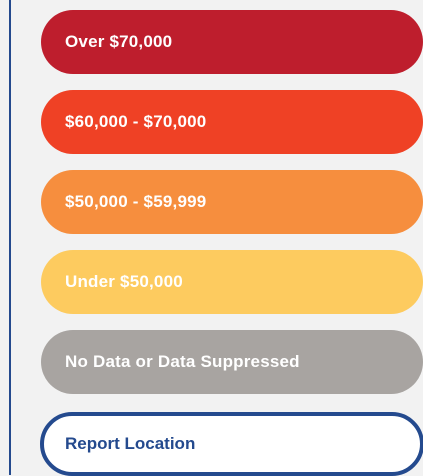 The image size is (423, 476). What do you see at coordinates (130, 443) in the screenshot?
I see `report-location-label: Report Location` at bounding box center [130, 443].